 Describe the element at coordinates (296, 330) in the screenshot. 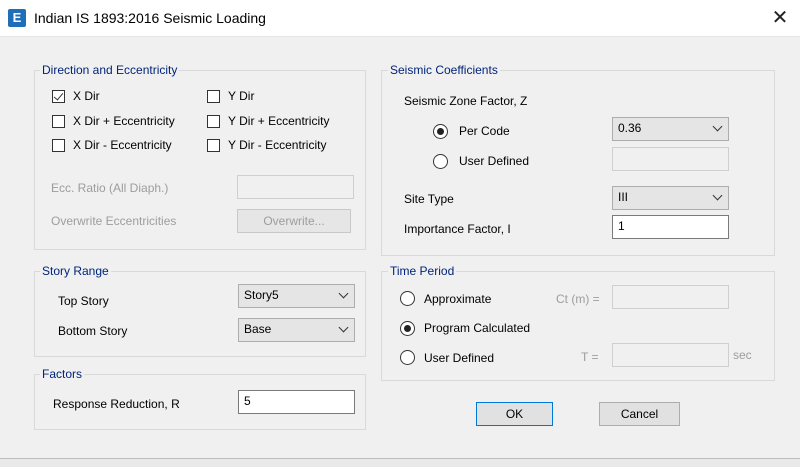

I see `bottom-story-select: Base` at that location.